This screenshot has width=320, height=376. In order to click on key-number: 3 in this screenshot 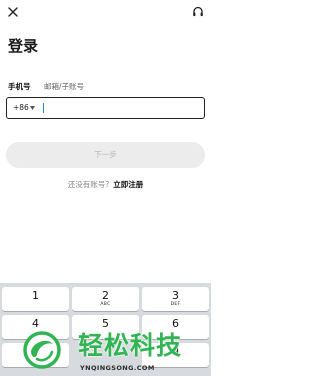, I will do `click(175, 295)`.